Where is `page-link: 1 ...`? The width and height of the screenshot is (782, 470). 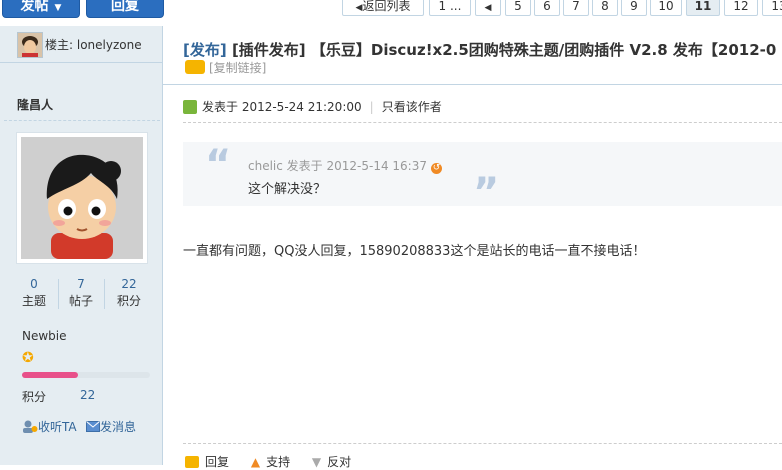
page-link: 1 ... is located at coordinates (450, 8).